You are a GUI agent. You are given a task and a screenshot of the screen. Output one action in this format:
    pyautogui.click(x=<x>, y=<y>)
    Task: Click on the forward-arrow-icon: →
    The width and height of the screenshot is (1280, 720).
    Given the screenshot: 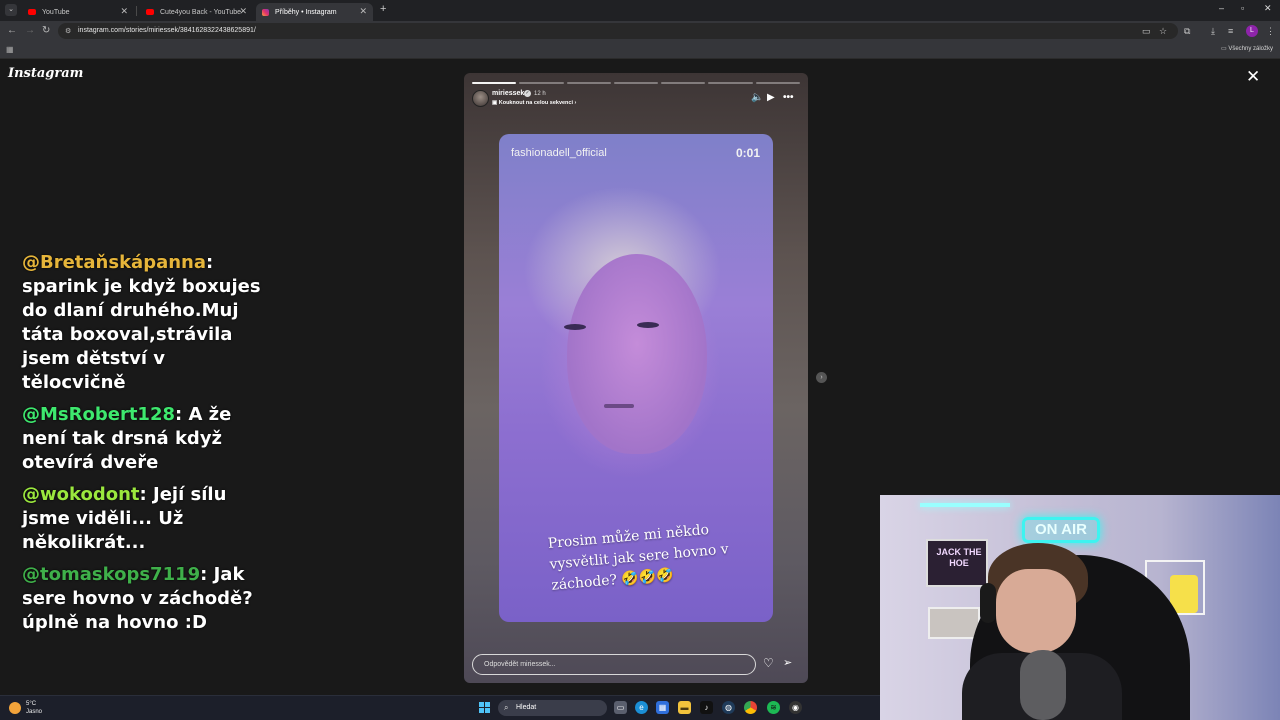 What is the action you would take?
    pyautogui.click(x=30, y=30)
    